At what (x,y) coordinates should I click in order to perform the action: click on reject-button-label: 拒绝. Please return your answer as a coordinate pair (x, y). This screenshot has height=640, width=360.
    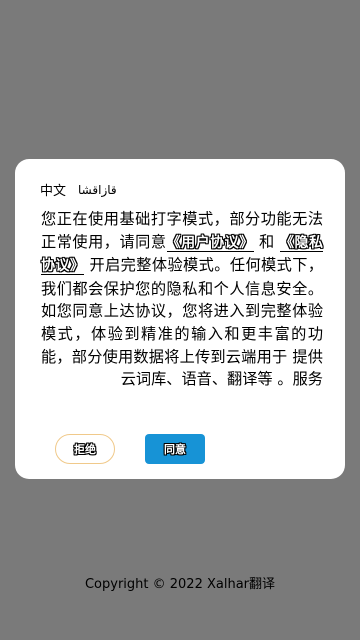
    Looking at the image, I should click on (85, 449).